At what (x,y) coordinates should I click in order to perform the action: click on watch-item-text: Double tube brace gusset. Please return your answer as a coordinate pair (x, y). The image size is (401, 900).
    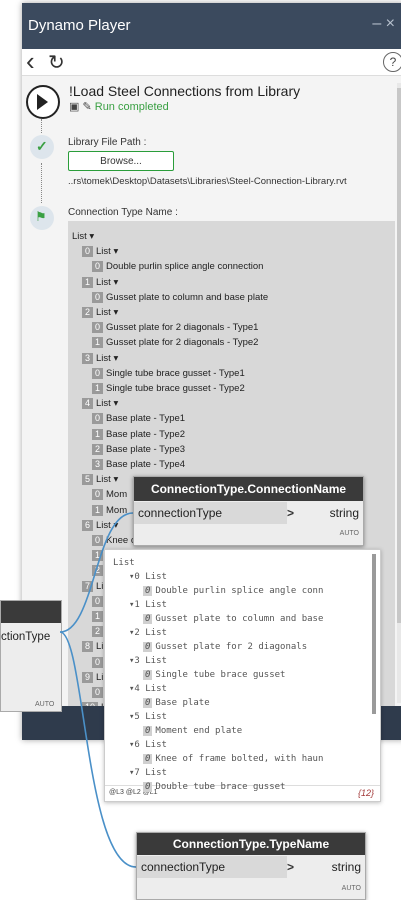
    Looking at the image, I should click on (220, 787).